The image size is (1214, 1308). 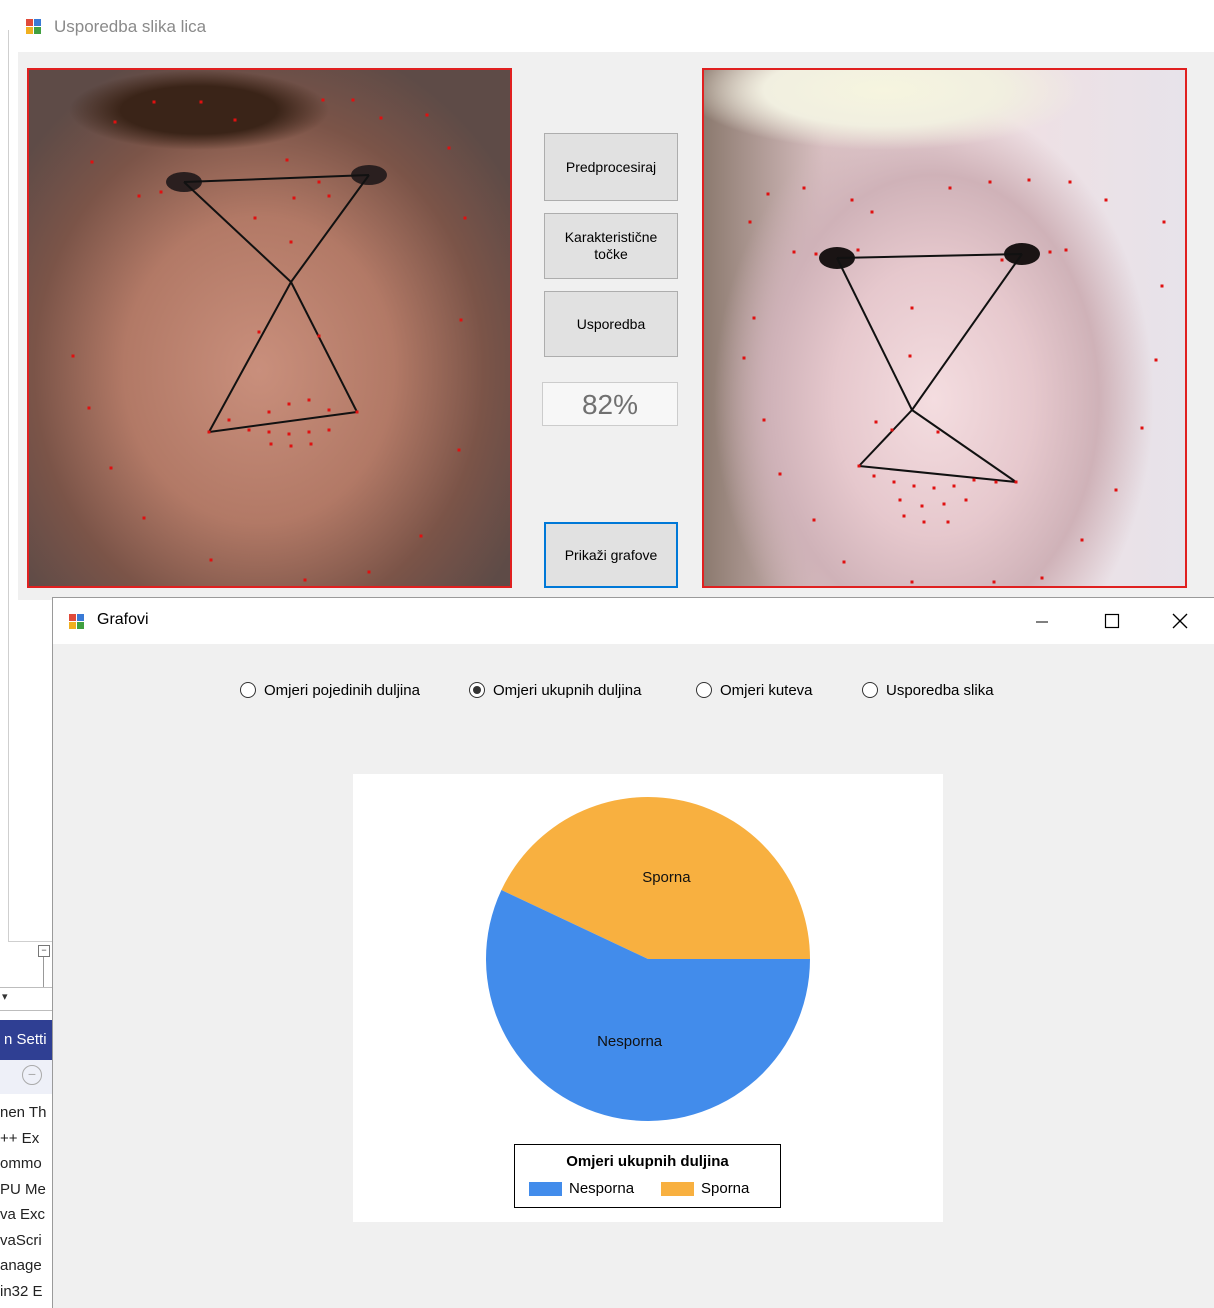 What do you see at coordinates (27, 1215) in the screenshot?
I see `list-item: va Exc` at bounding box center [27, 1215].